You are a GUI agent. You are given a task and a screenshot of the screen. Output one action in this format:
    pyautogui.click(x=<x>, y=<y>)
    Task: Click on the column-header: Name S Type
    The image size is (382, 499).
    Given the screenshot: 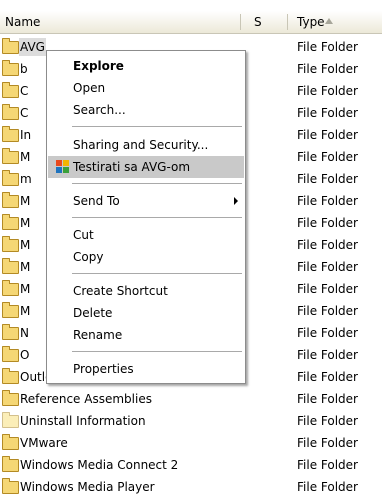 What is the action you would take?
    pyautogui.click(x=191, y=22)
    